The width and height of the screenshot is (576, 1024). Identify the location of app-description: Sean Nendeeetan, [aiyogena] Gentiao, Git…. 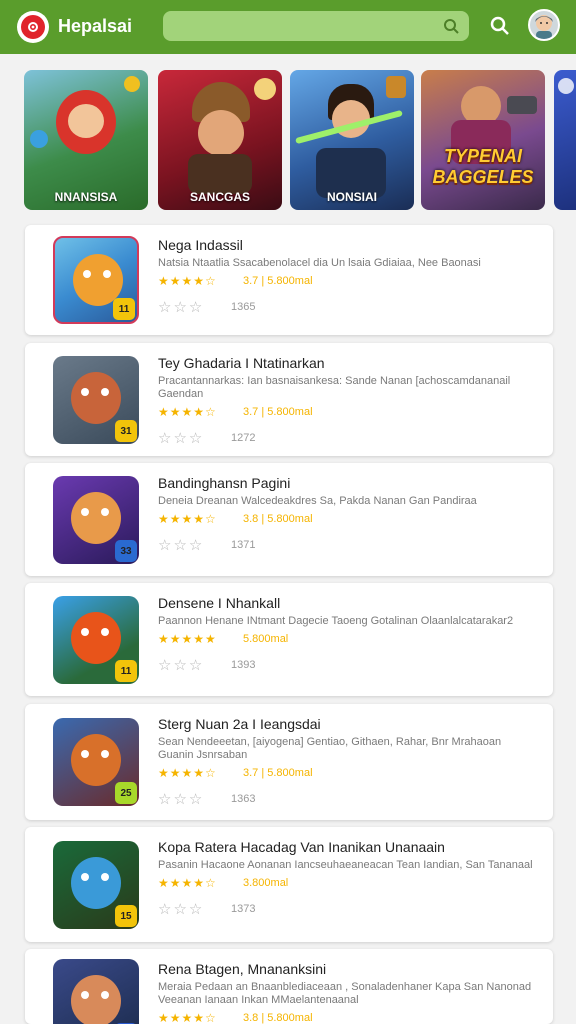
(330, 748).